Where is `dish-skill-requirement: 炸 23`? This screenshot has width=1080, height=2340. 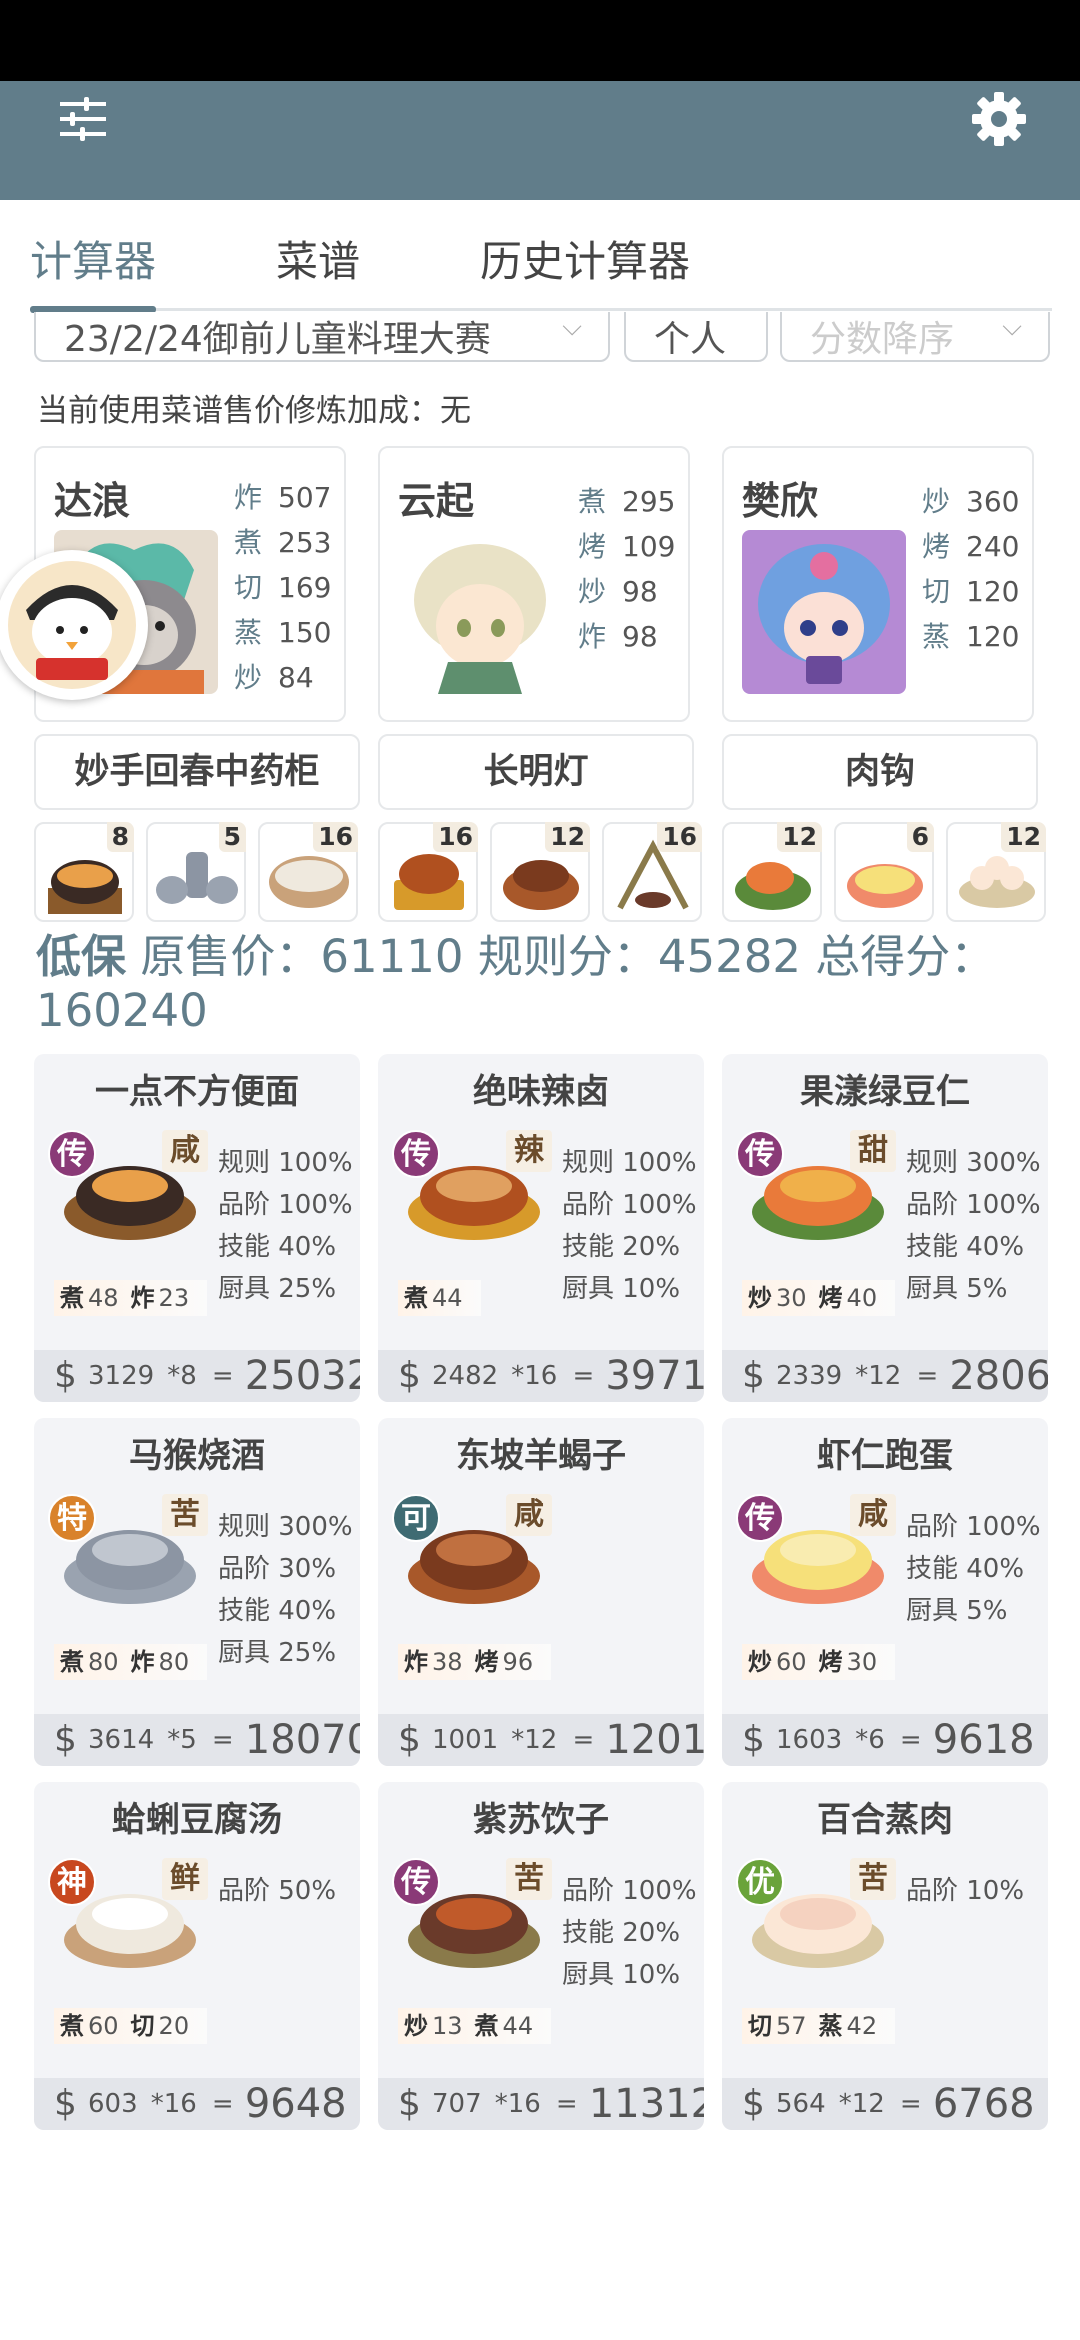 dish-skill-requirement: 炸 23 is located at coordinates (160, 1298).